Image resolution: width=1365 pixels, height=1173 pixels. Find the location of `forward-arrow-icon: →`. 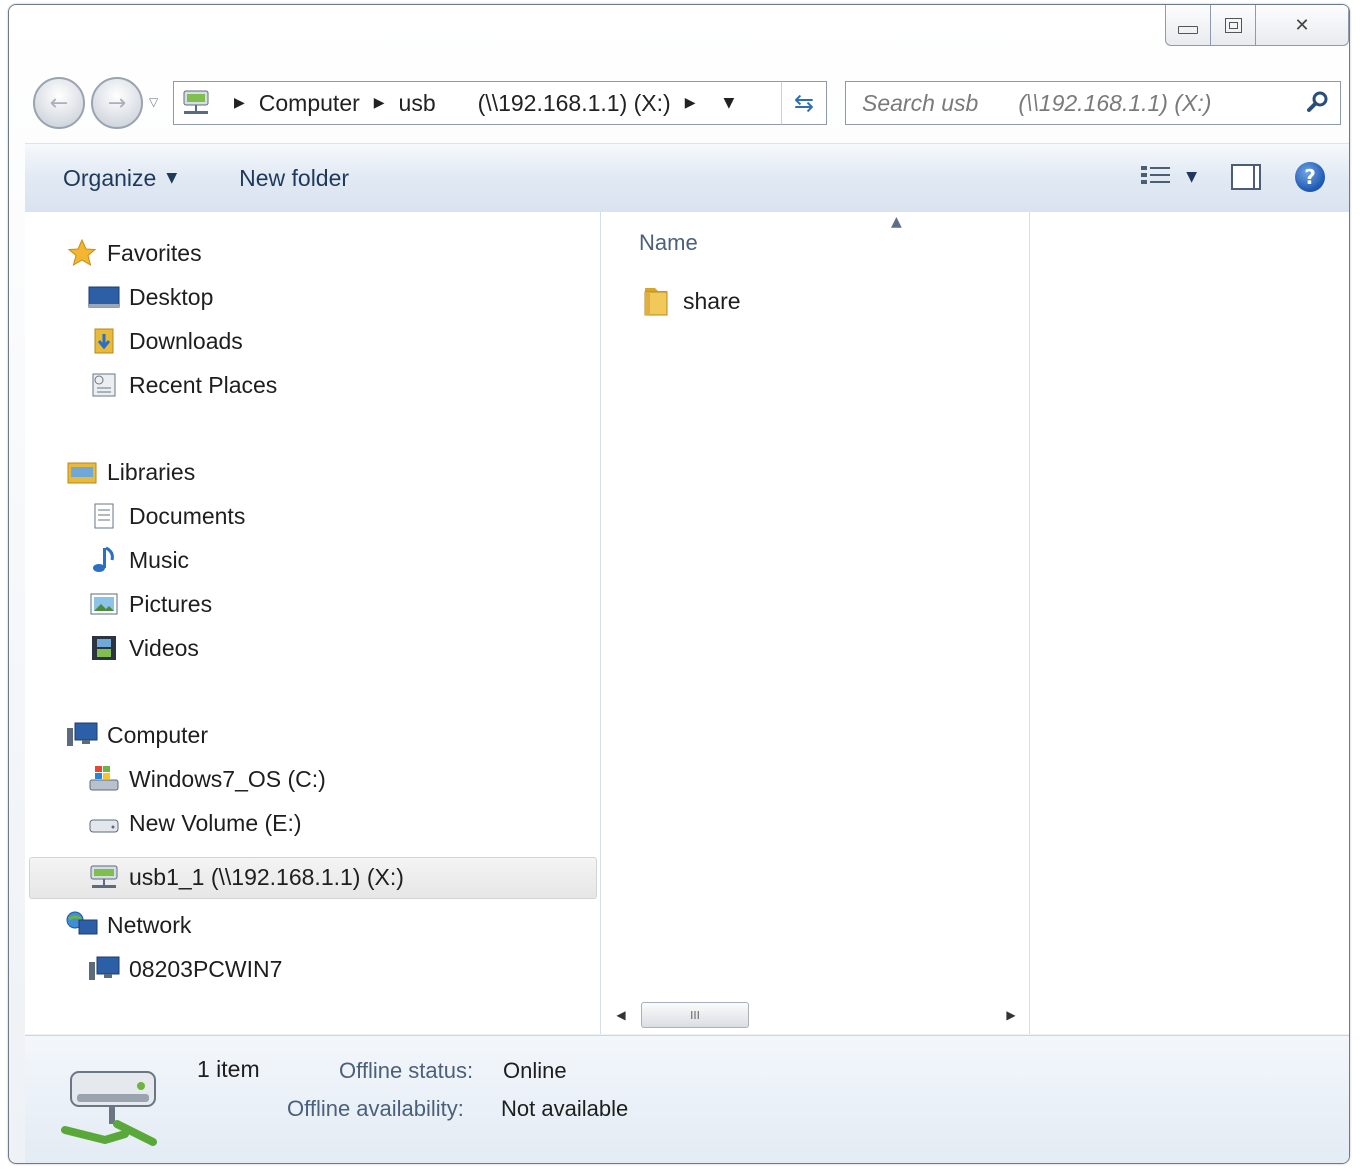

forward-arrow-icon: → is located at coordinates (117, 103).